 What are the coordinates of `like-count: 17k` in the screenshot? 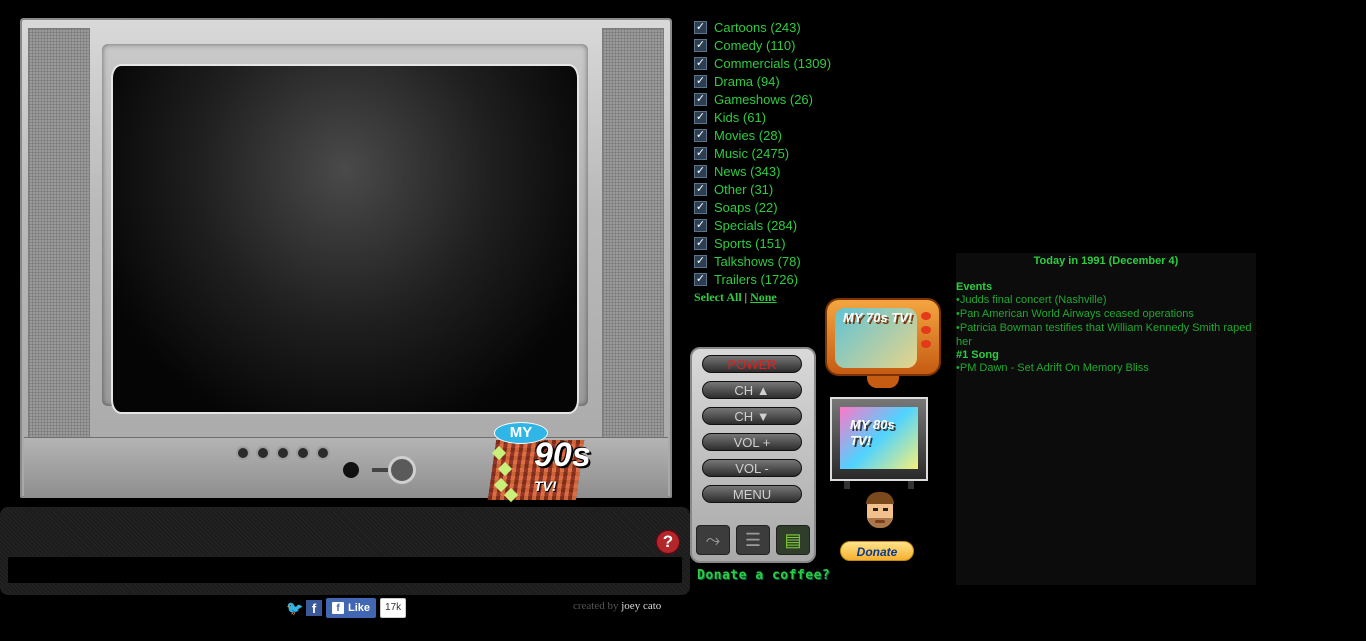 It's located at (393, 608).